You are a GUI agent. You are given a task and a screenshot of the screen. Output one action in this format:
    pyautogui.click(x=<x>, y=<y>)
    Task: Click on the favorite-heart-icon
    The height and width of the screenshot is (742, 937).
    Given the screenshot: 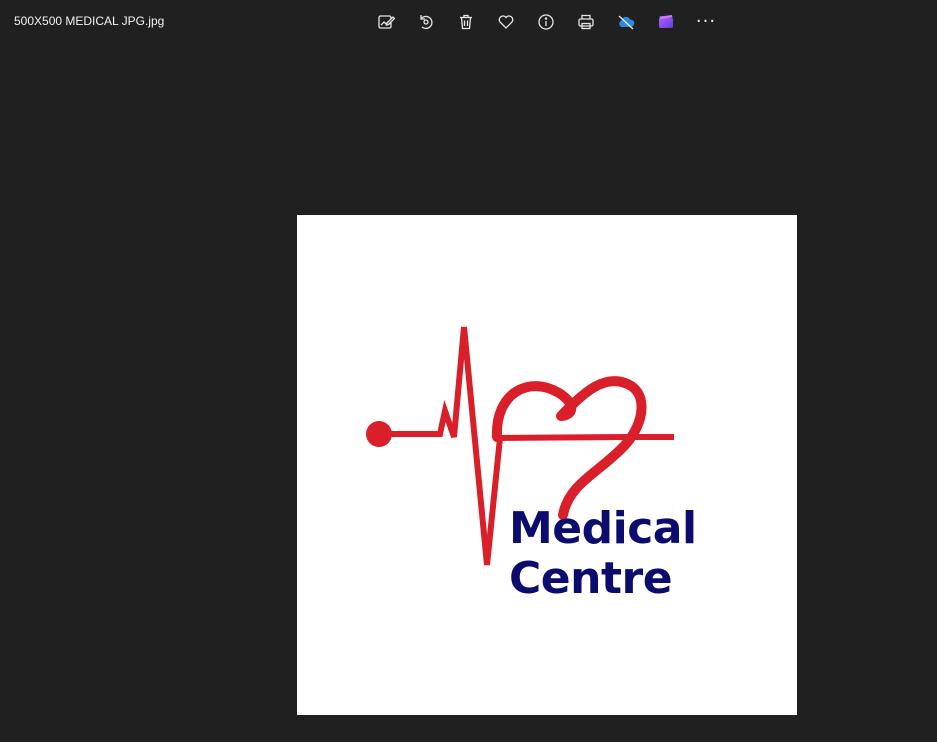 What is the action you would take?
    pyautogui.click(x=506, y=22)
    